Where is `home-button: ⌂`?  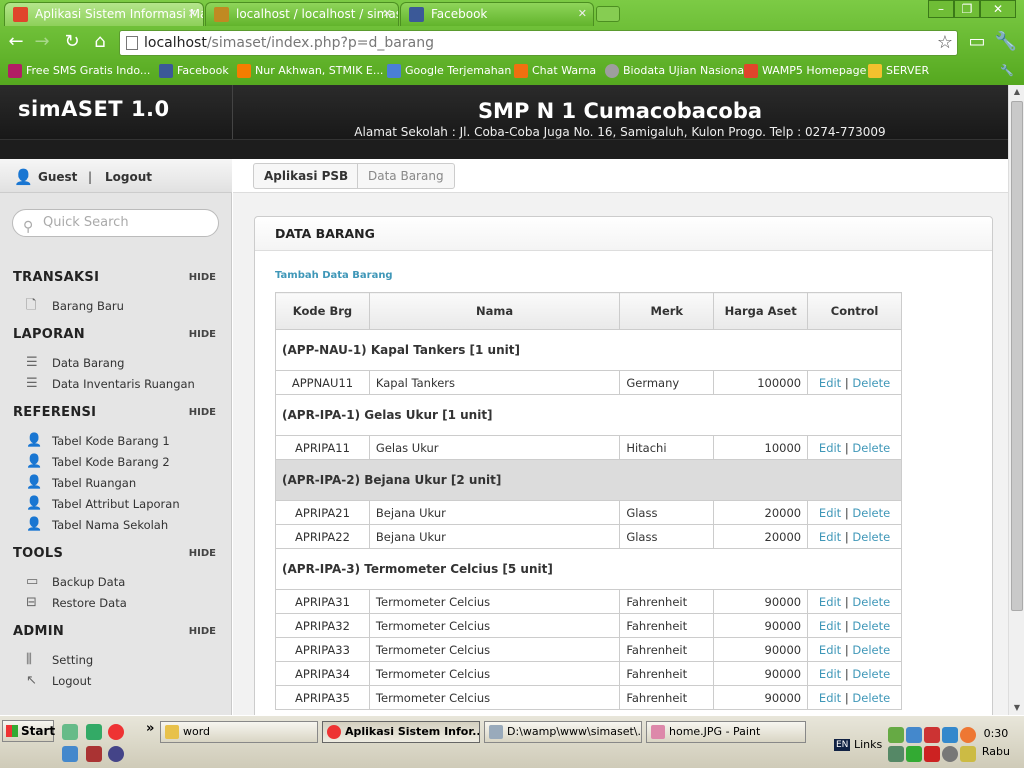 home-button: ⌂ is located at coordinates (100, 43).